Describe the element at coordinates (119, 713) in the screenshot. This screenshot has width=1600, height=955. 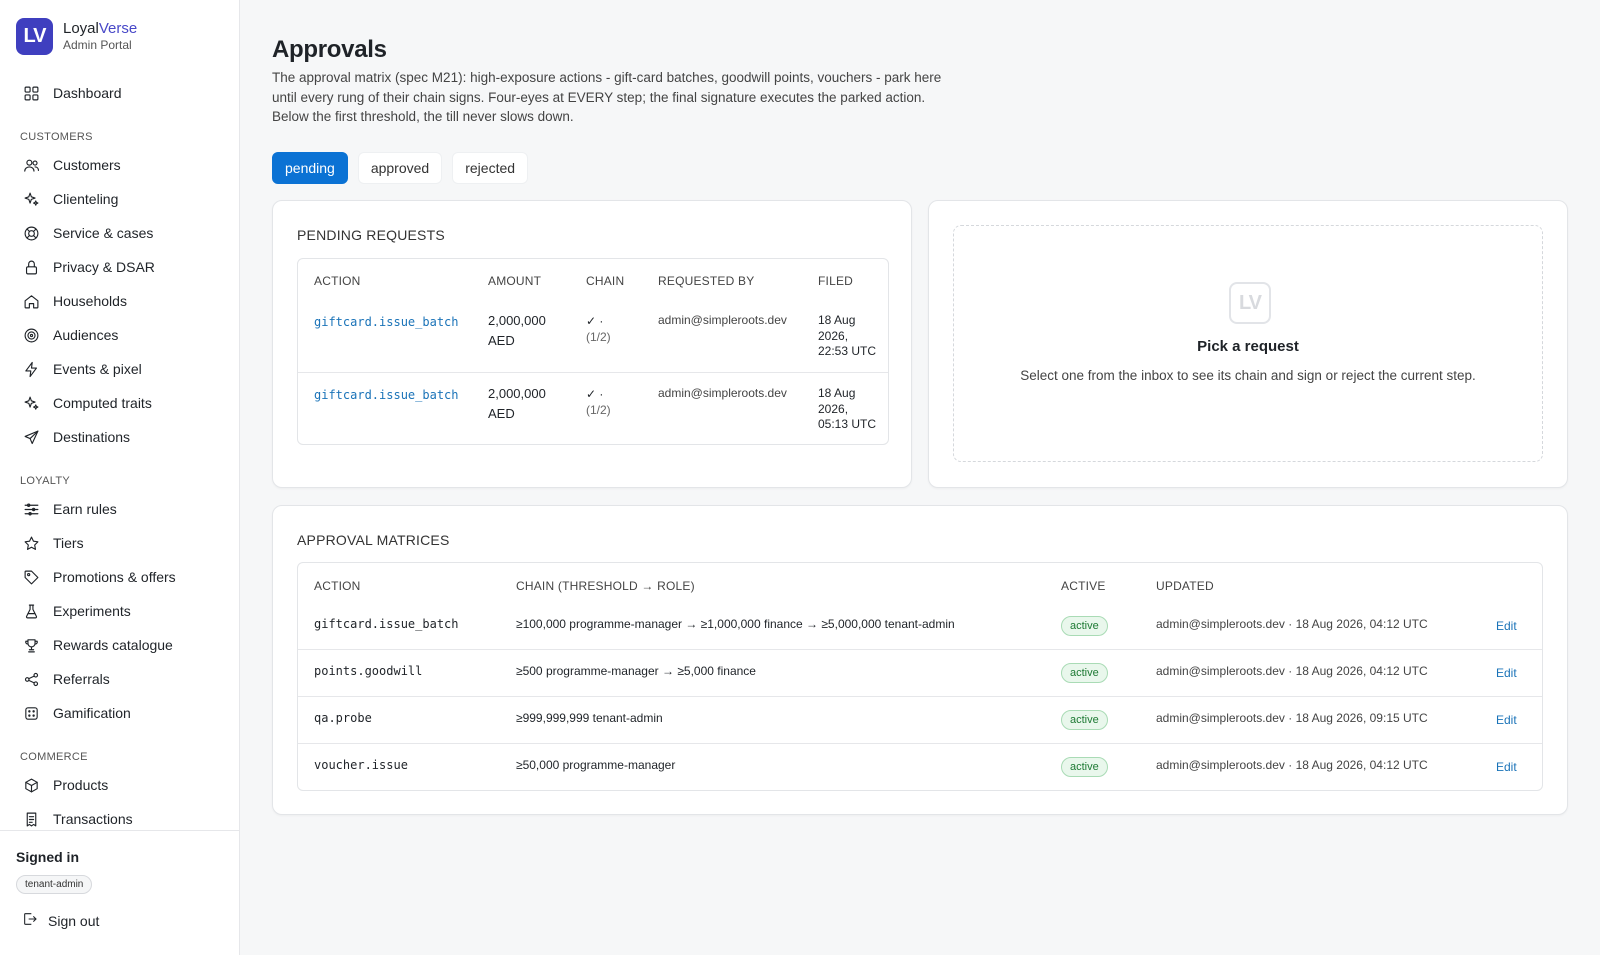
I see `sidebar-item-gamification: Gamification` at that location.